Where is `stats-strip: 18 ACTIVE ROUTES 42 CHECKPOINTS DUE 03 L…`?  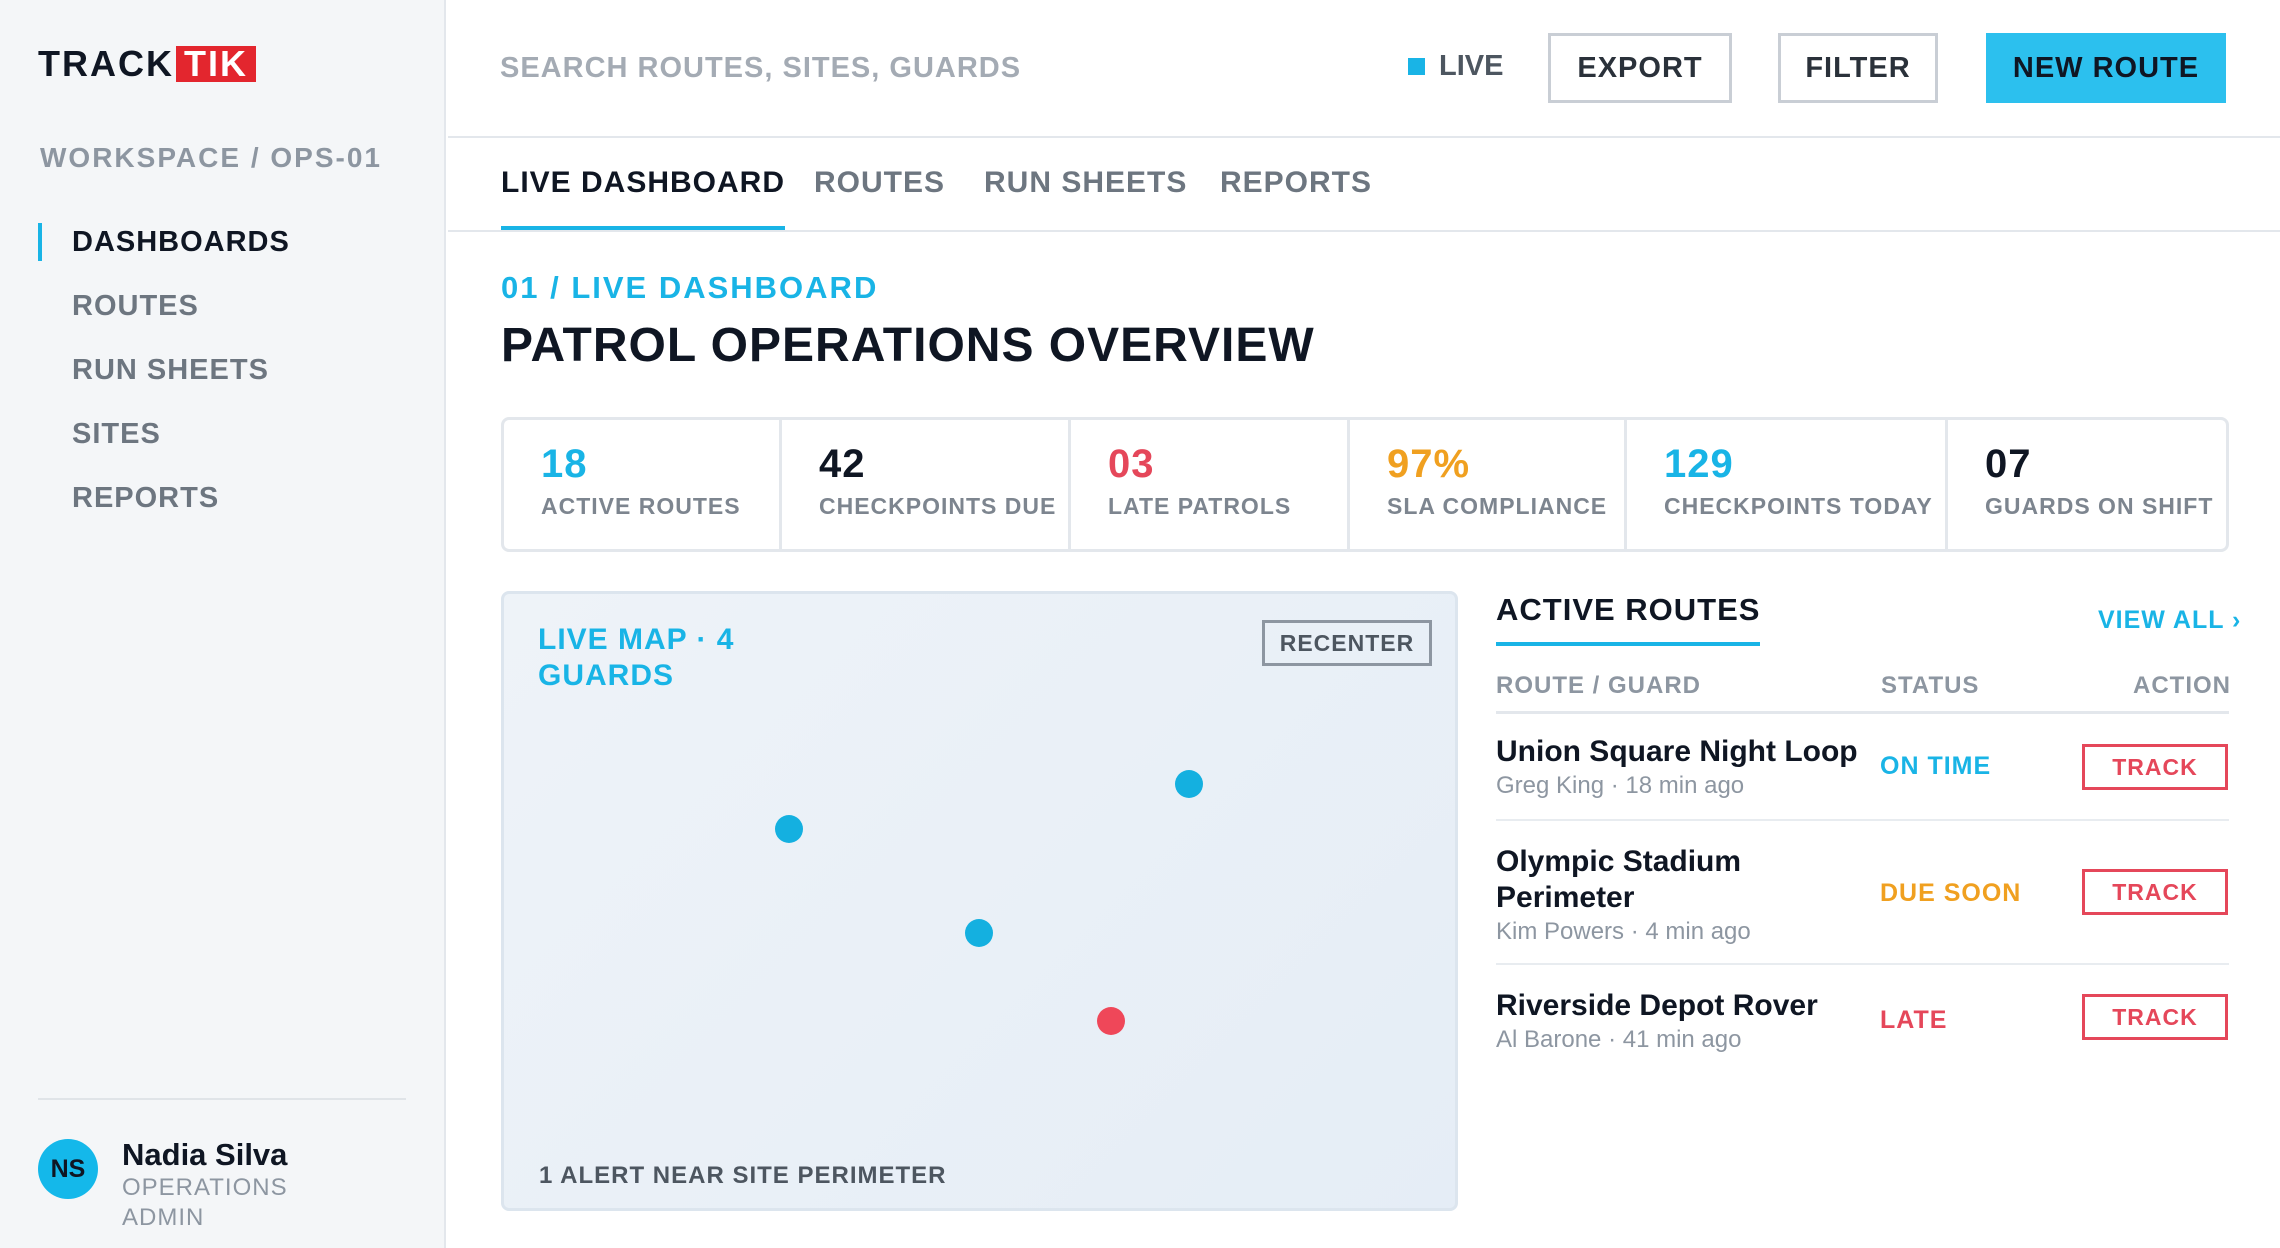
stats-strip: 18 ACTIVE ROUTES 42 CHECKPOINTS DUE 03 L… is located at coordinates (1365, 484).